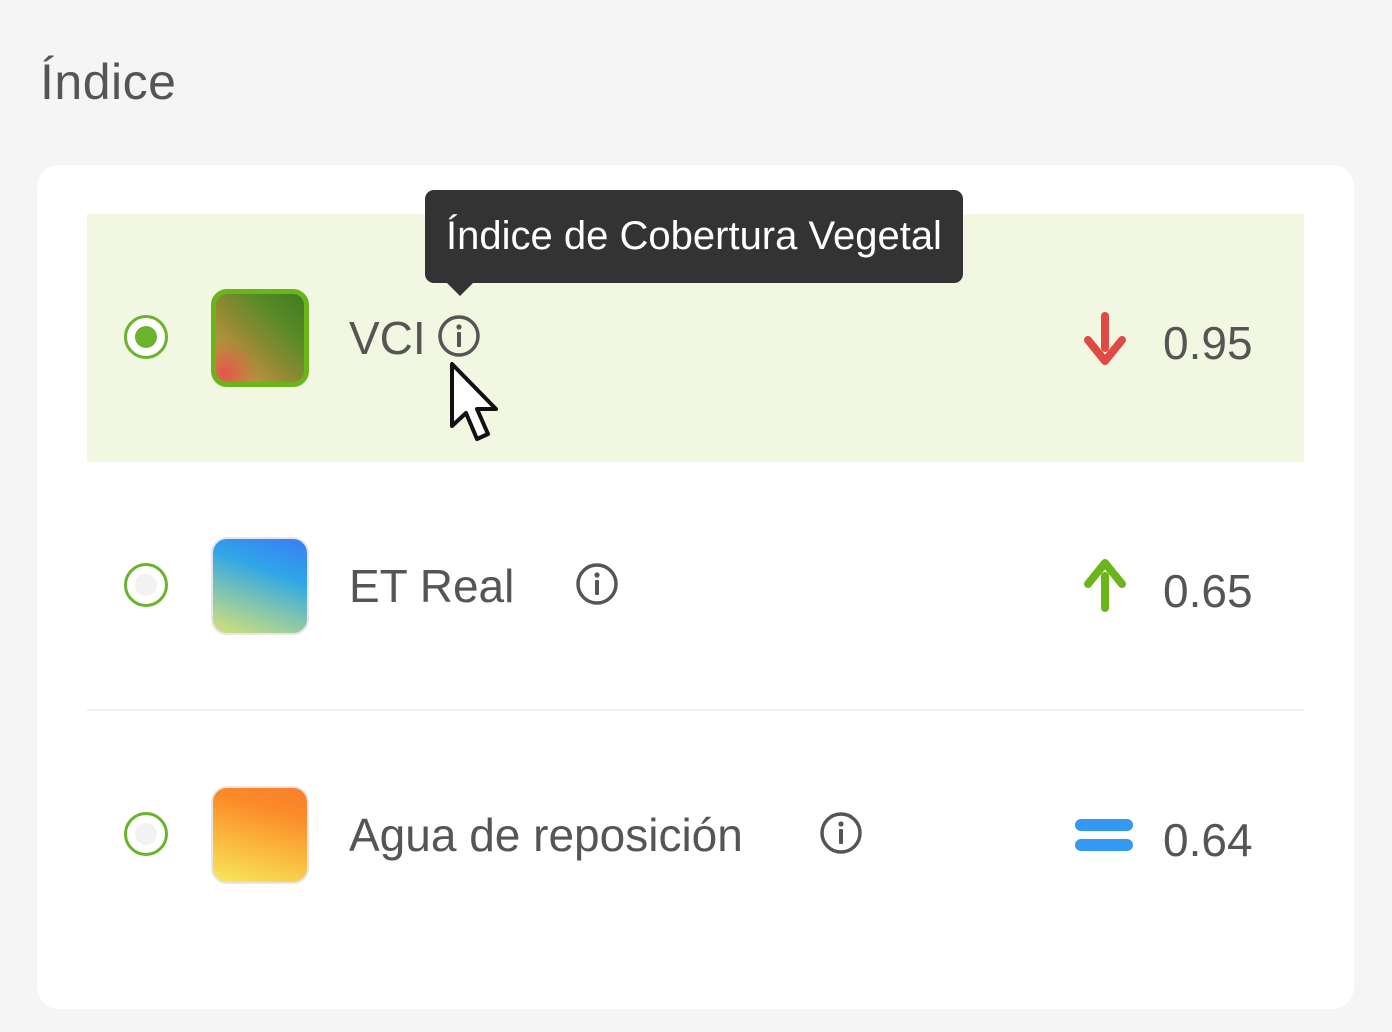  I want to click on vci-thumbnail, so click(260, 338).